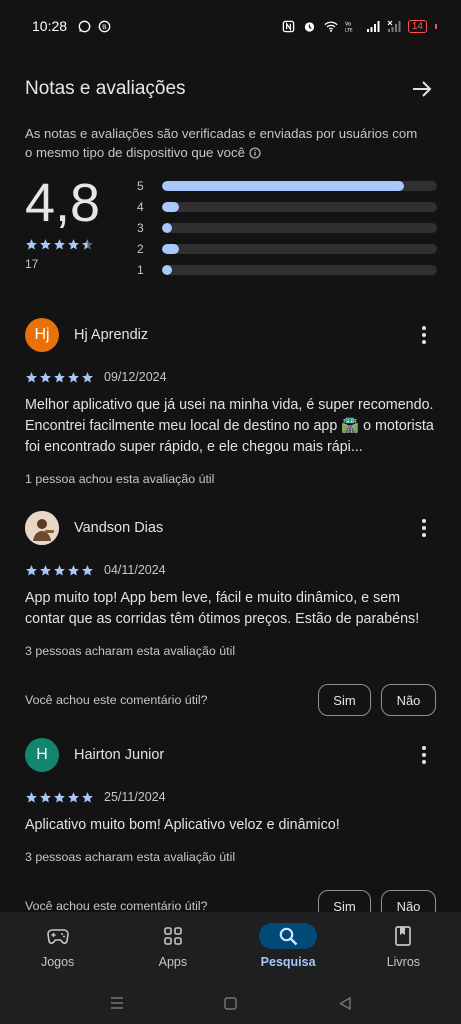 The image size is (461, 1024). I want to click on reviewer-name: Hairton Junior, so click(119, 755).